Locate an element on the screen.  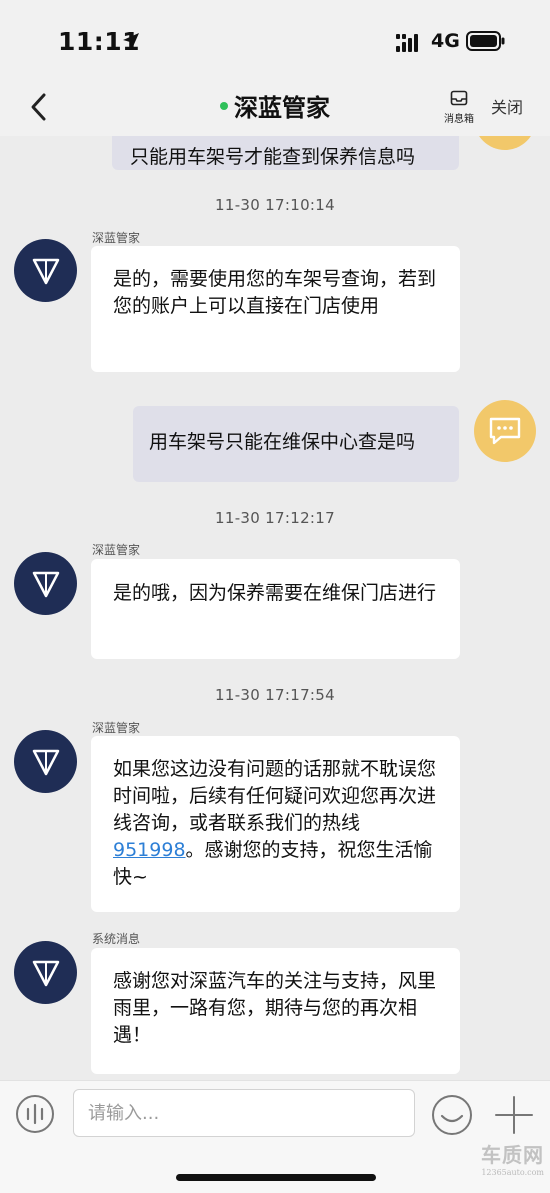
timestamp: 11-30 17:12:17 is located at coordinates (275, 518).